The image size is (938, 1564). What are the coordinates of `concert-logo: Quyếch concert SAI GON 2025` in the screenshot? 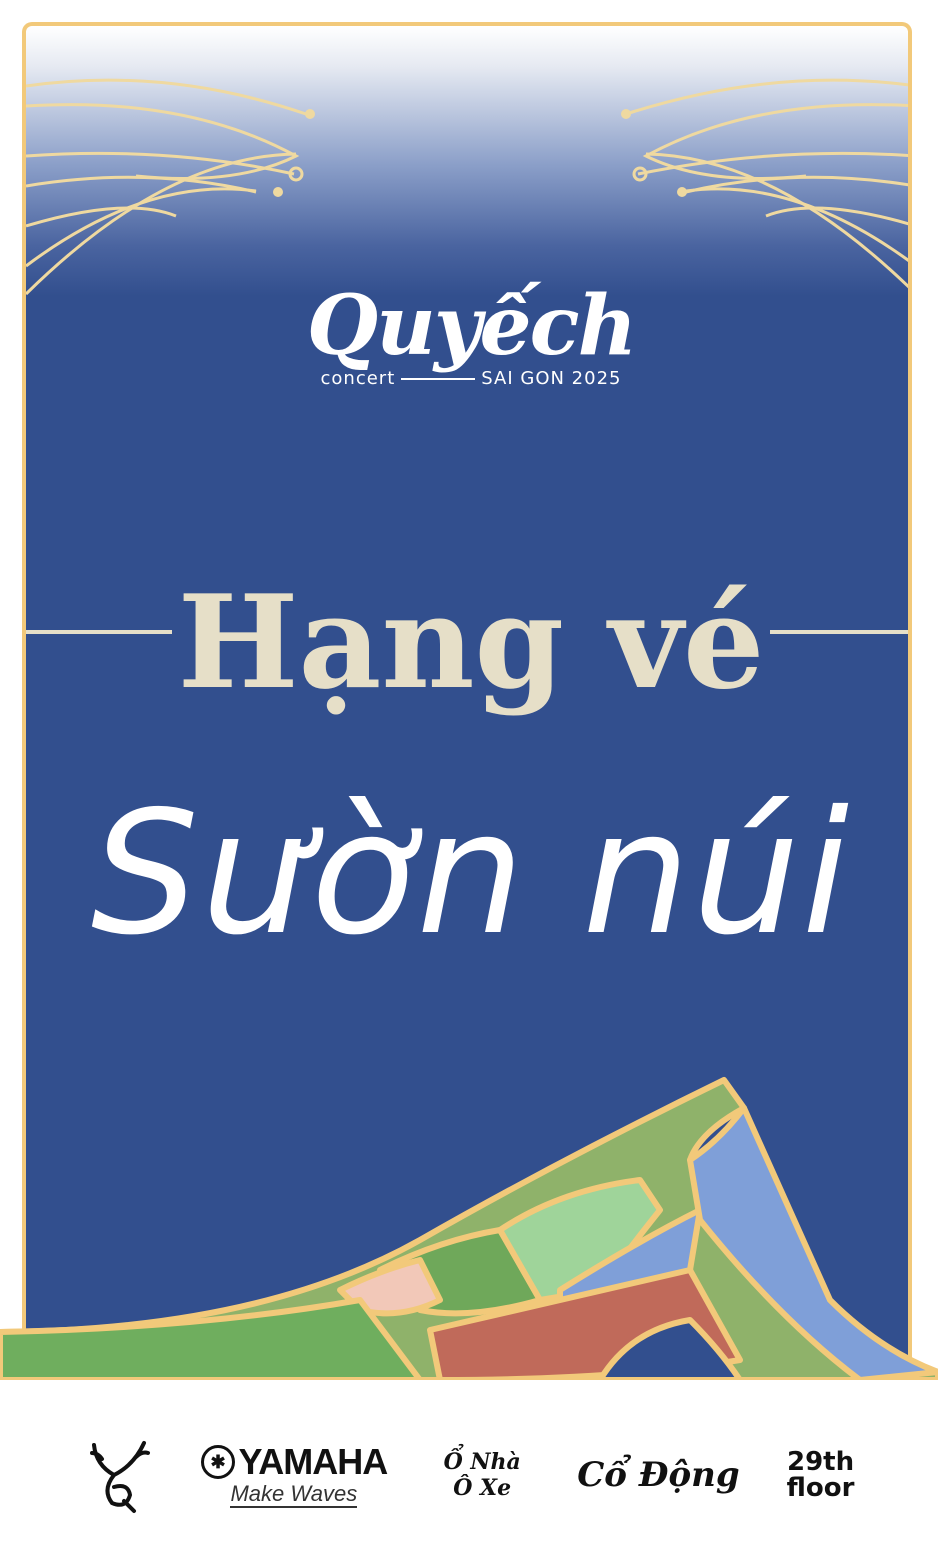 It's located at (467, 332).